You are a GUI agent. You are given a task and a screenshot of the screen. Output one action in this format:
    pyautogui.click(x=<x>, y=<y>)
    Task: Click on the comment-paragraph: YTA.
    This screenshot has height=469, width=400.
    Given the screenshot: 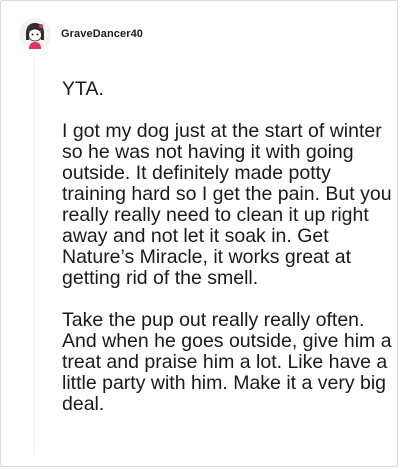 What is the action you would take?
    pyautogui.click(x=83, y=89)
    